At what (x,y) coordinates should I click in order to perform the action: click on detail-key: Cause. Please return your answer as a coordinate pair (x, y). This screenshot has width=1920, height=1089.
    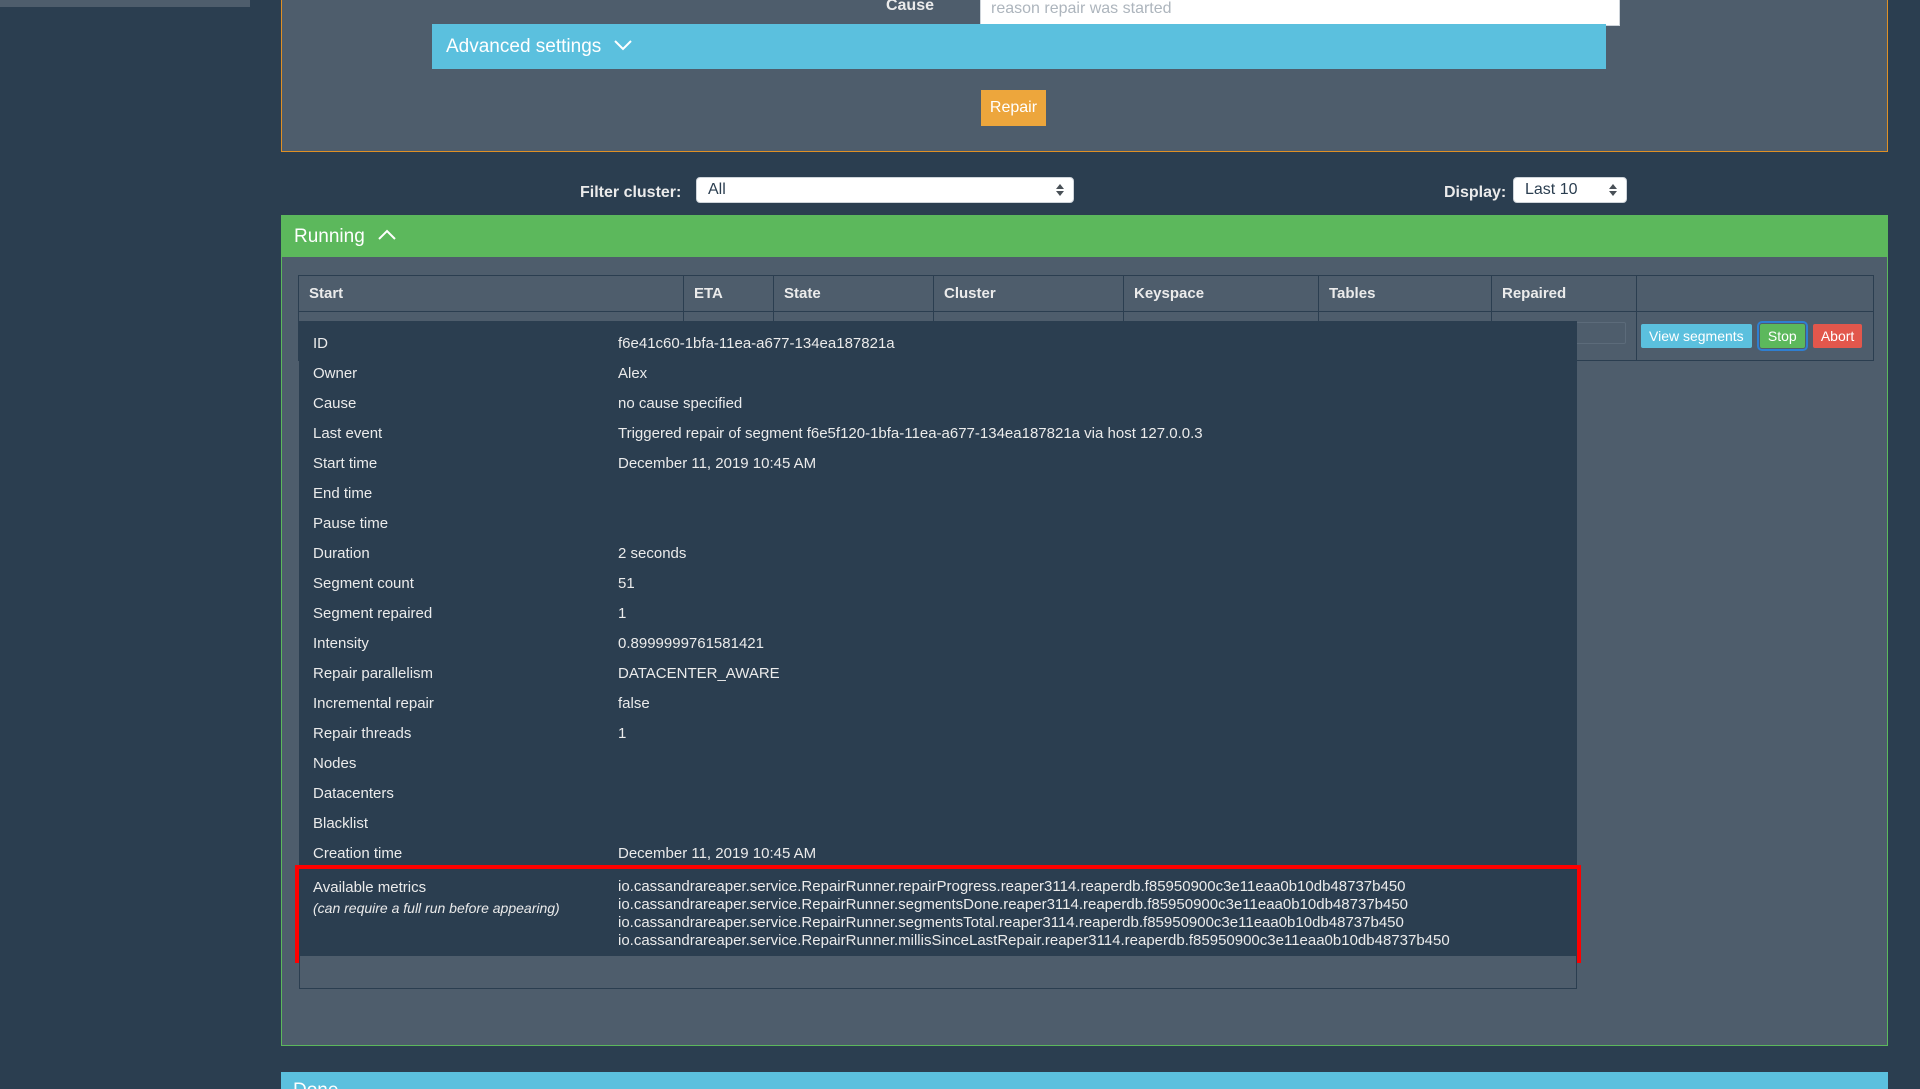
    Looking at the image, I should click on (335, 403).